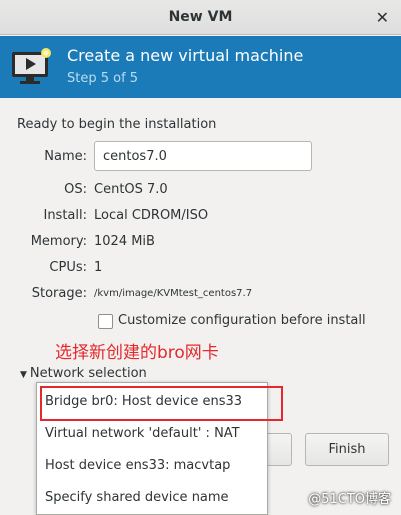  What do you see at coordinates (131, 189) in the screenshot?
I see `os-value: CentOS 7.0` at bounding box center [131, 189].